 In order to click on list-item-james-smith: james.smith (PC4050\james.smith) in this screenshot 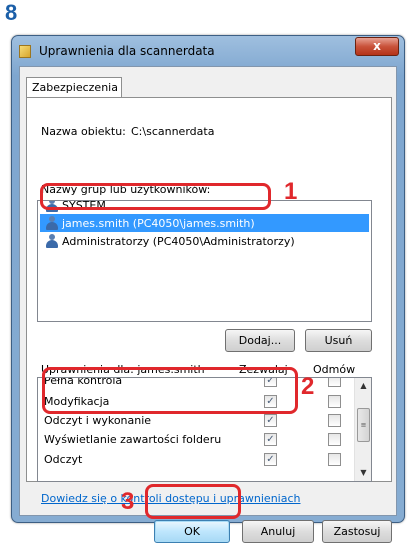, I will do `click(204, 223)`.